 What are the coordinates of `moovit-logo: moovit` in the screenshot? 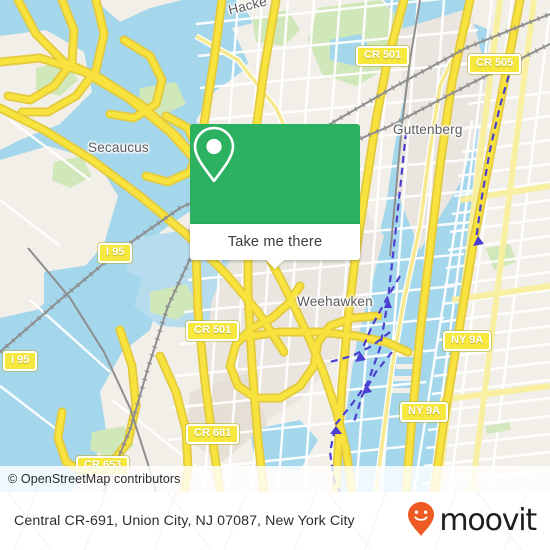 It's located at (471, 521).